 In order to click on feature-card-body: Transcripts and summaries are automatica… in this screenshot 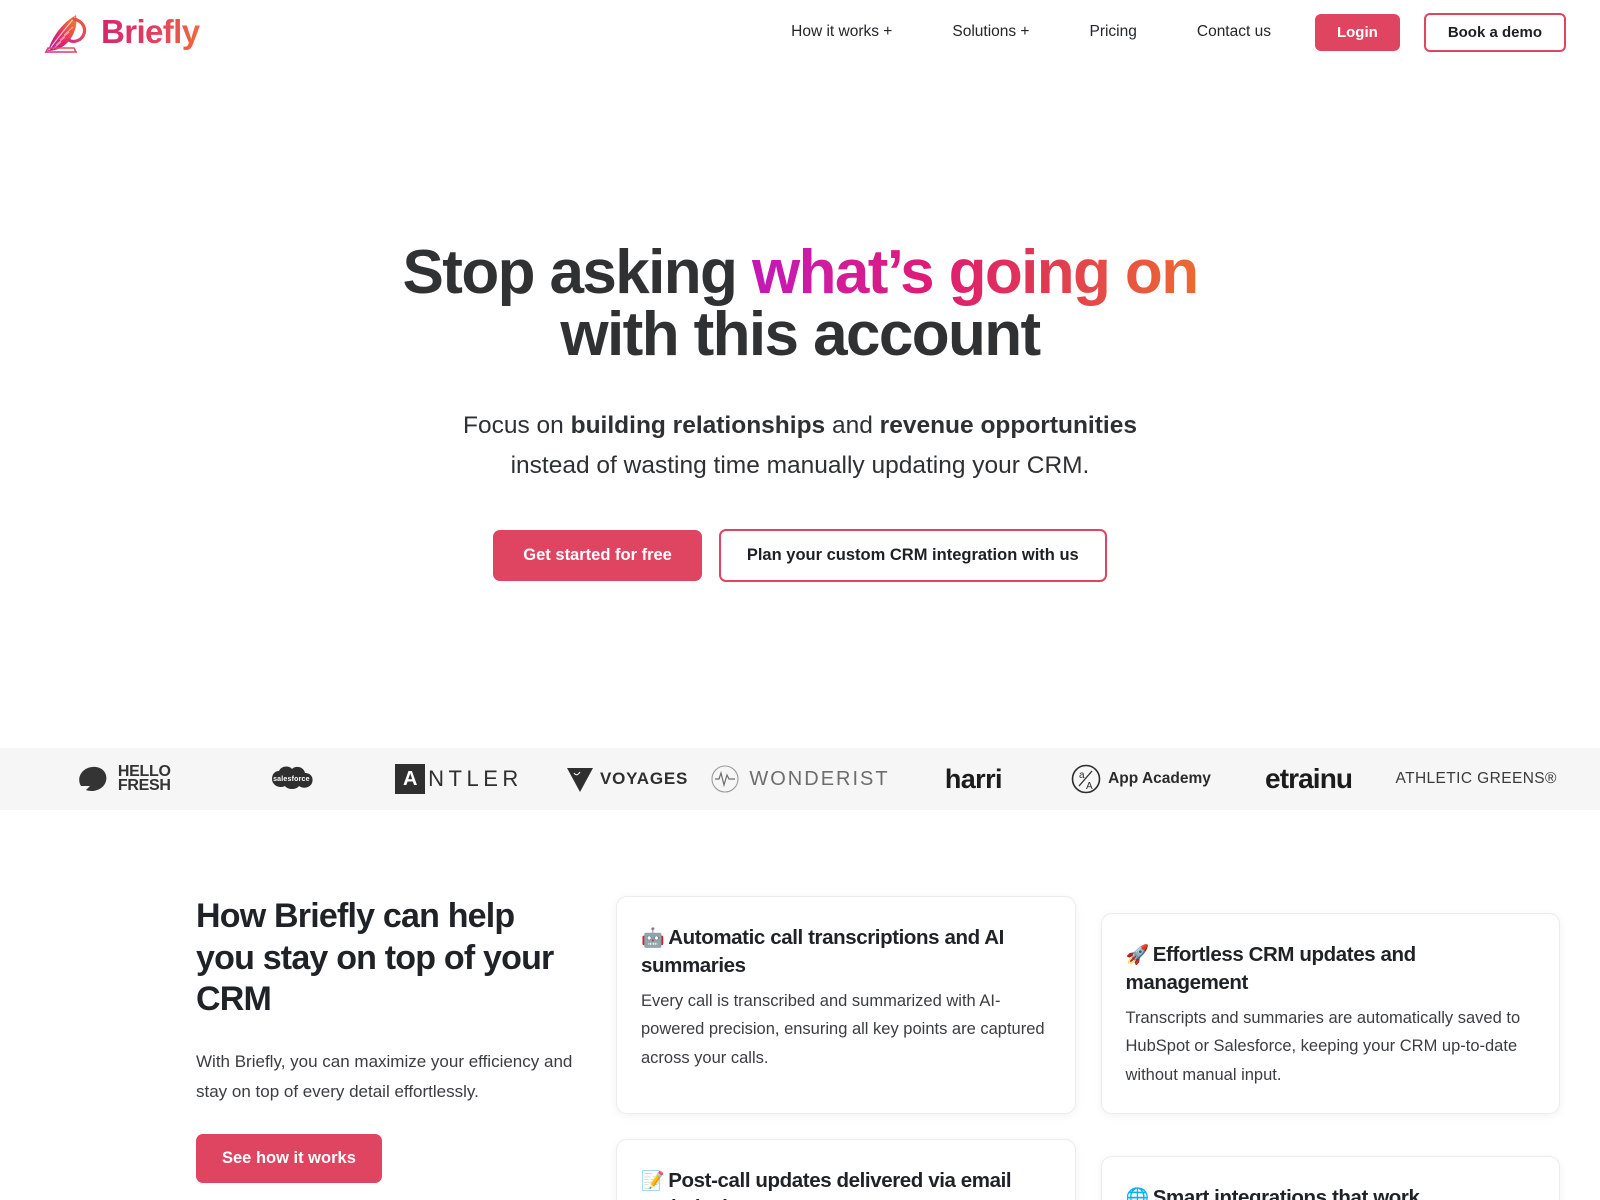, I will do `click(1323, 1046)`.